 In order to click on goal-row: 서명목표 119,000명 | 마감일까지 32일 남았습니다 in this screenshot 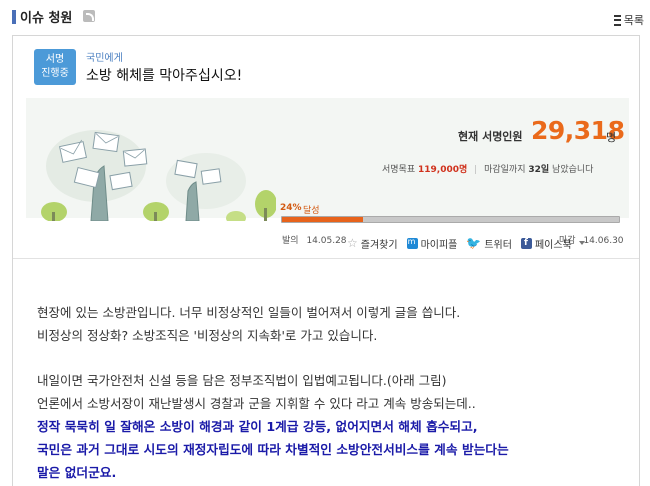, I will do `click(488, 170)`.